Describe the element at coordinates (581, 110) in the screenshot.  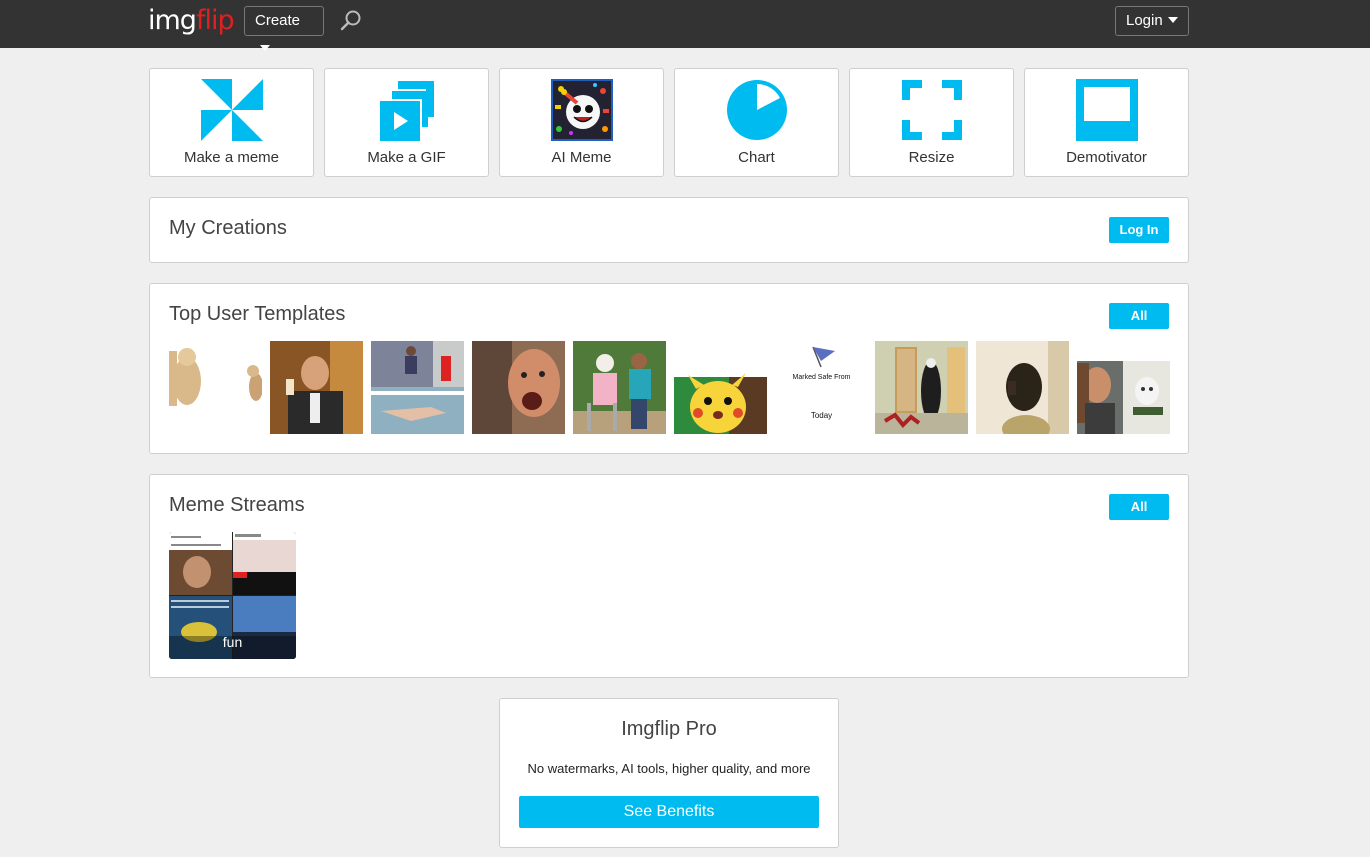
I see `ai-meme-icon` at that location.